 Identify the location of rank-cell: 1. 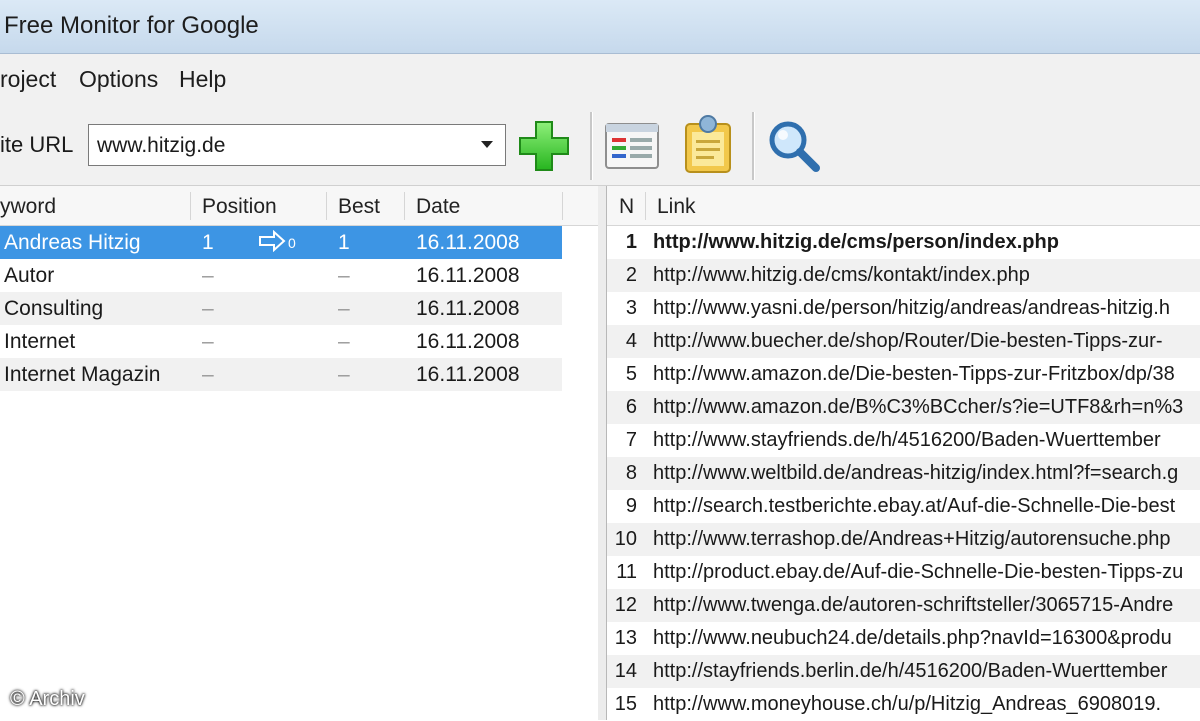
(631, 242).